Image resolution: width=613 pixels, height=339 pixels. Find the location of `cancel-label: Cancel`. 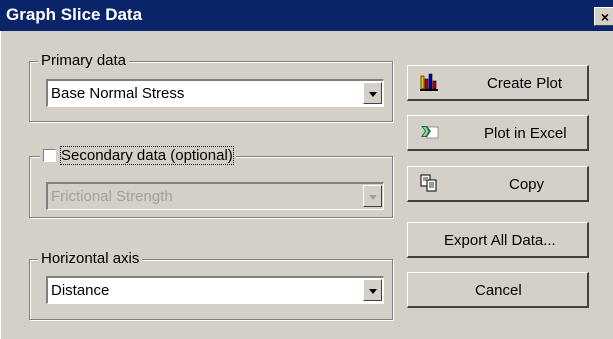

cancel-label: Cancel is located at coordinates (498, 290).